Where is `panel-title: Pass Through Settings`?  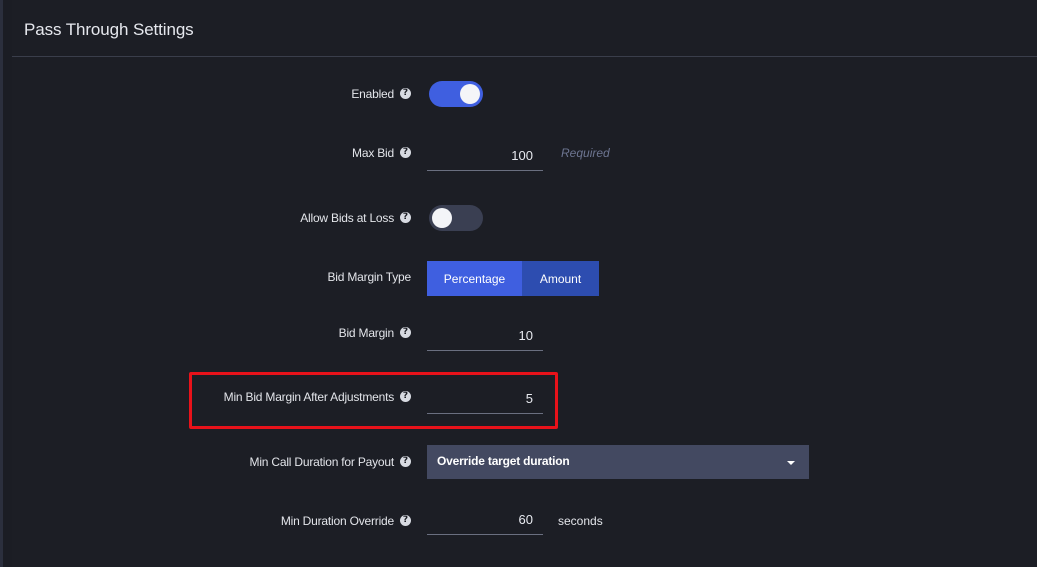
panel-title: Pass Through Settings is located at coordinates (109, 29).